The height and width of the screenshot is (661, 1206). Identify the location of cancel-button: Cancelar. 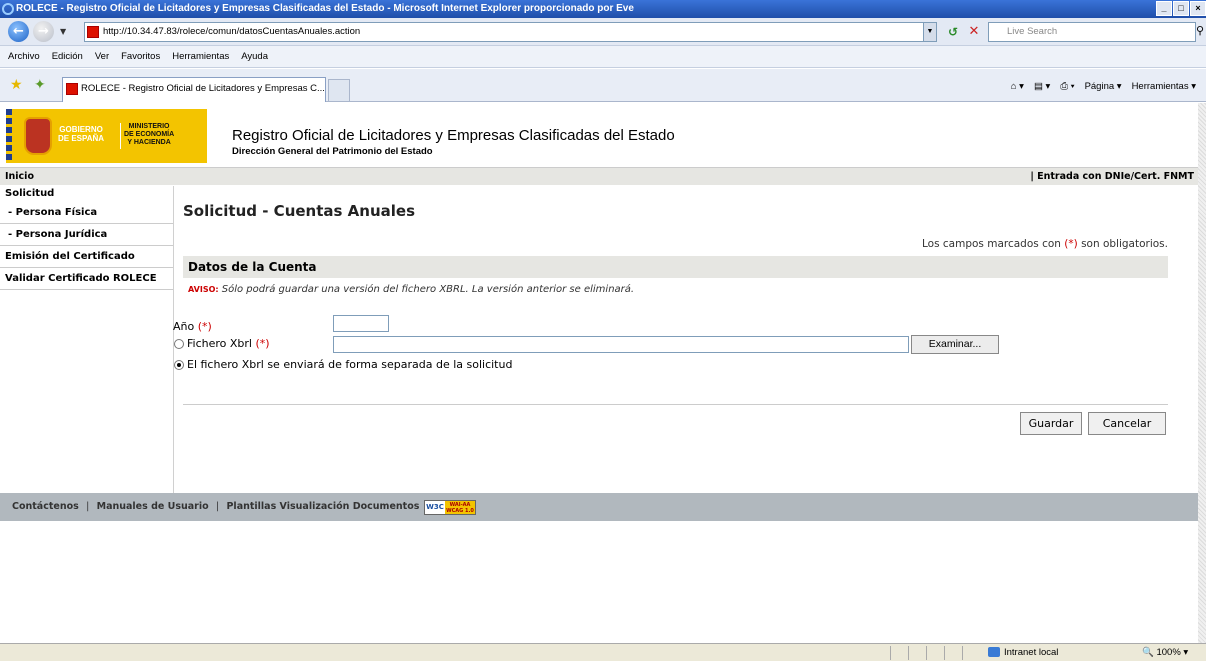
(1127, 423).